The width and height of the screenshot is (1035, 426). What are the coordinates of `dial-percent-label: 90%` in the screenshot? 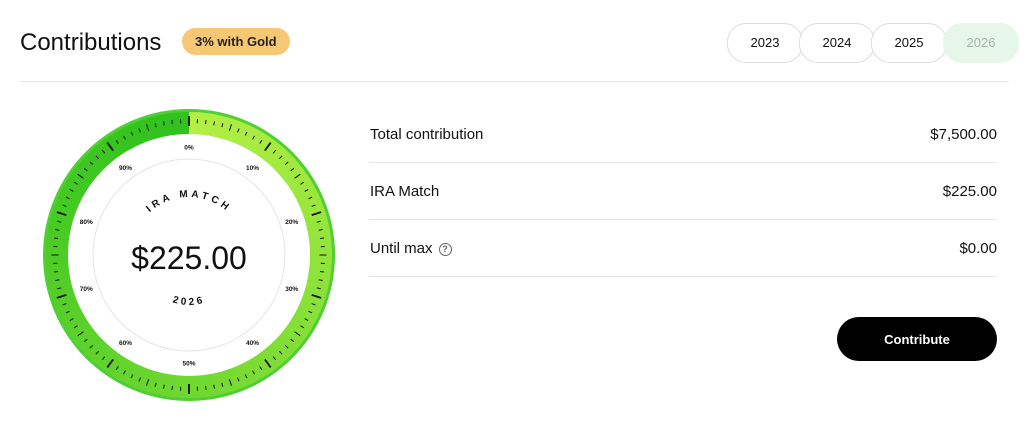 It's located at (125, 168).